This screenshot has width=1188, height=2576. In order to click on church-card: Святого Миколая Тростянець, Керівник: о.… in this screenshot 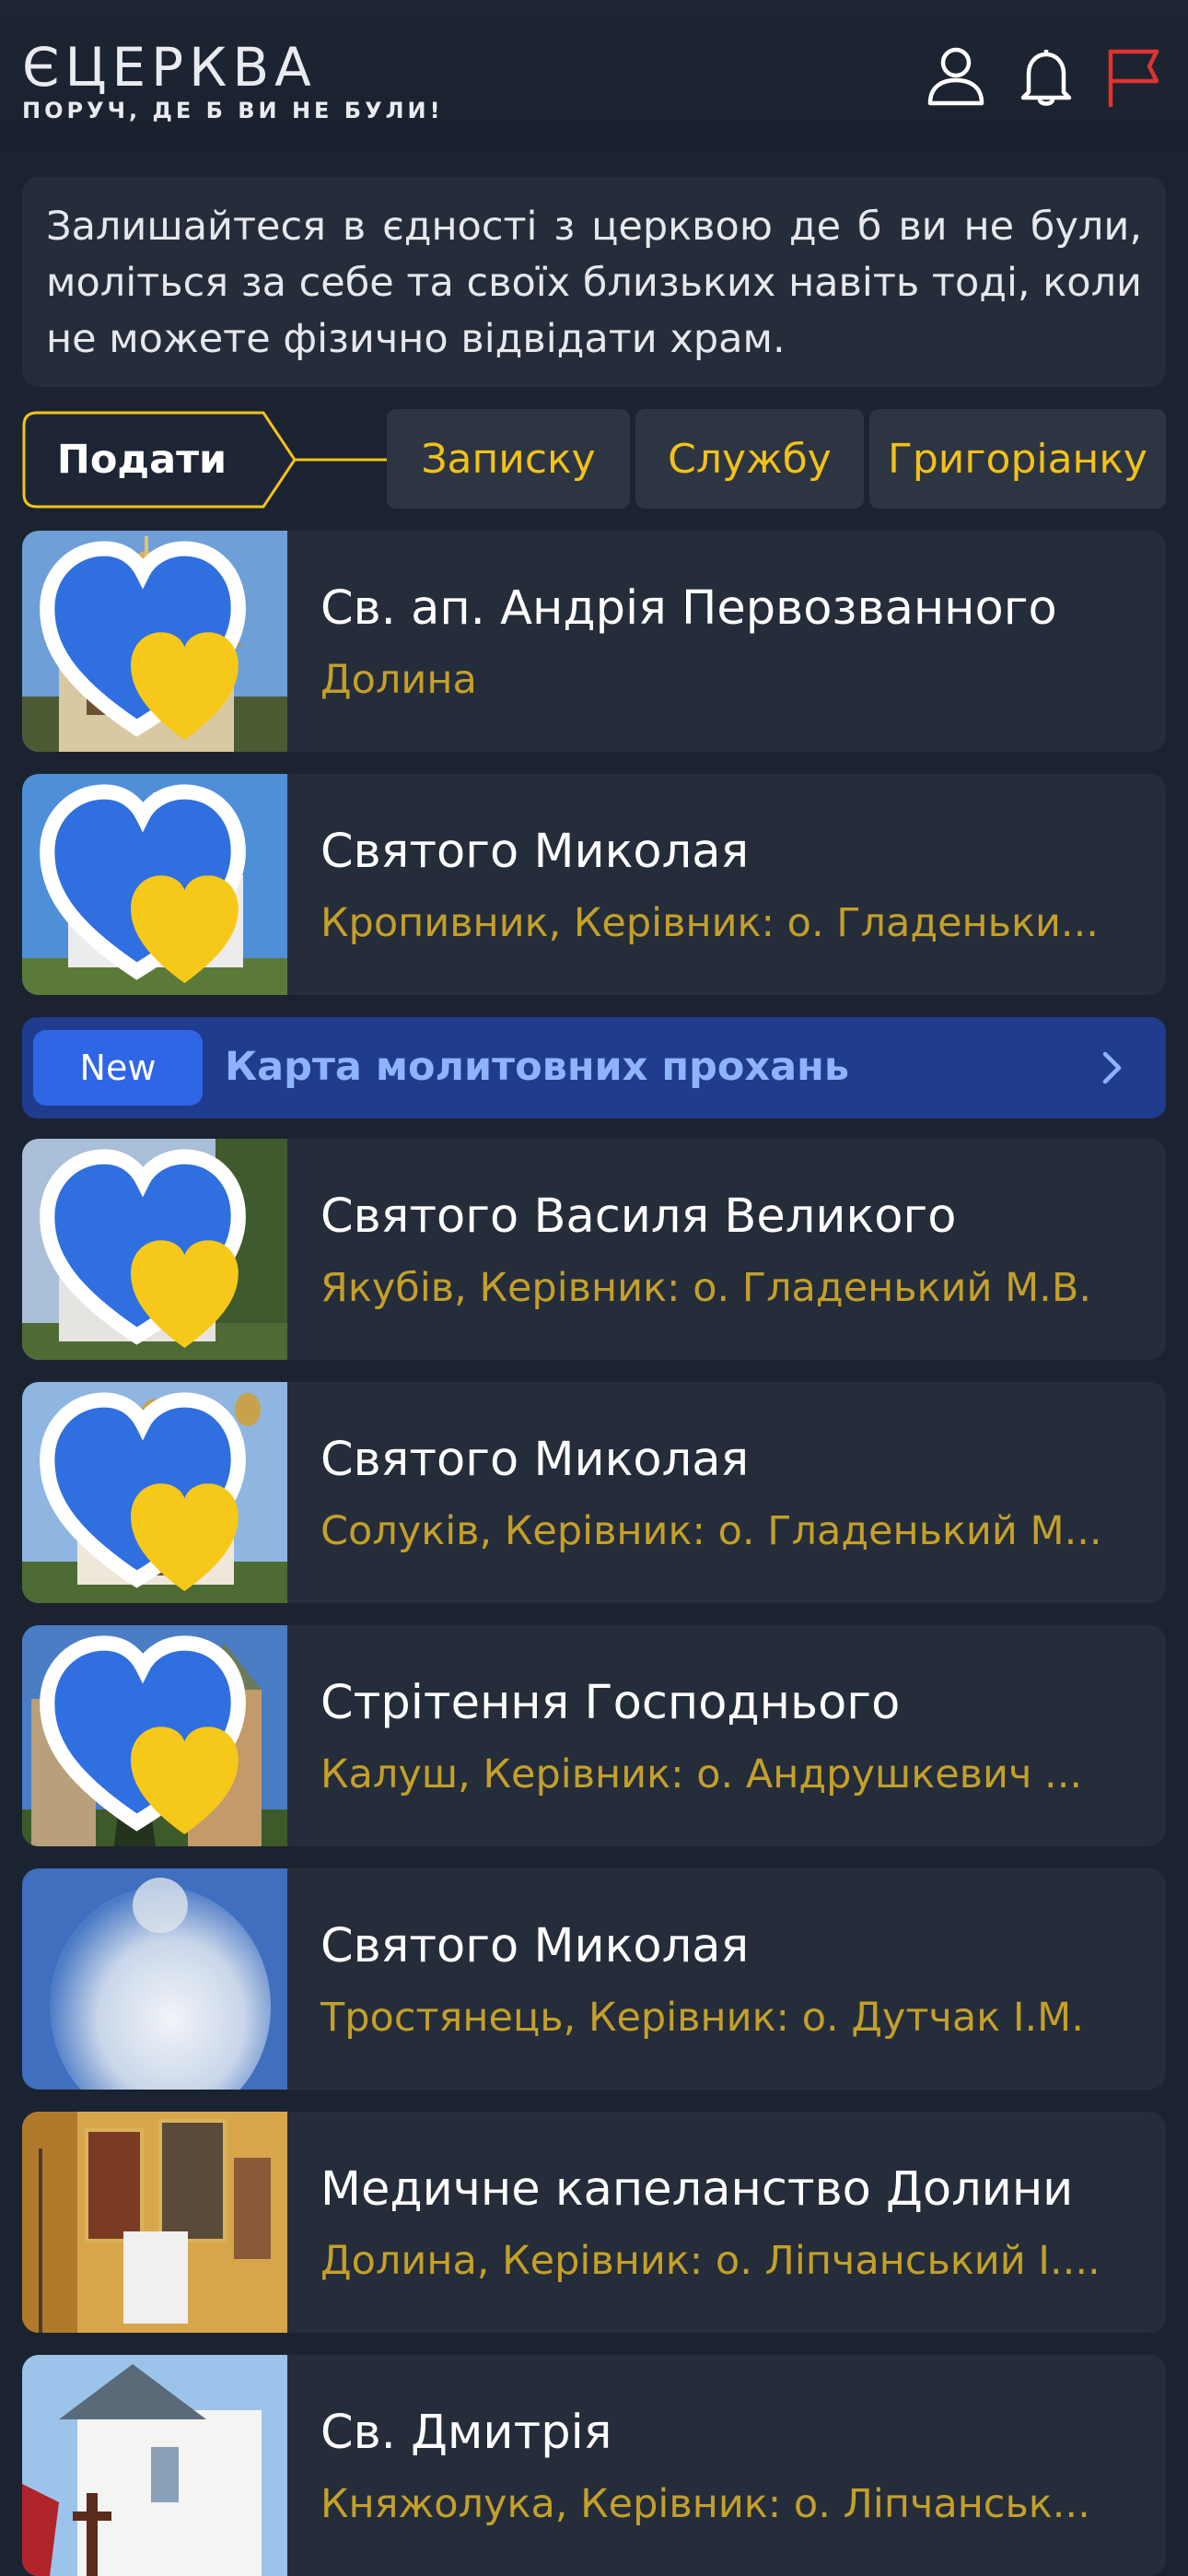, I will do `click(594, 1979)`.